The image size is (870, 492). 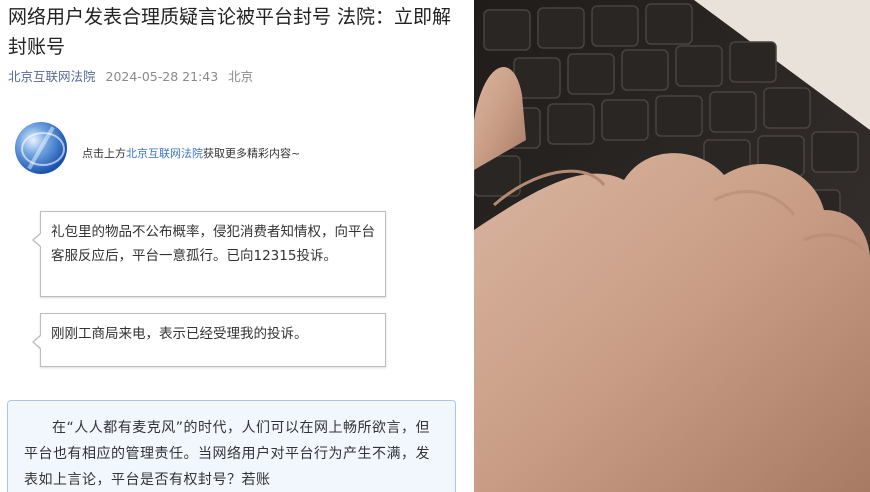 I want to click on publish-location: 北京, so click(x=241, y=76).